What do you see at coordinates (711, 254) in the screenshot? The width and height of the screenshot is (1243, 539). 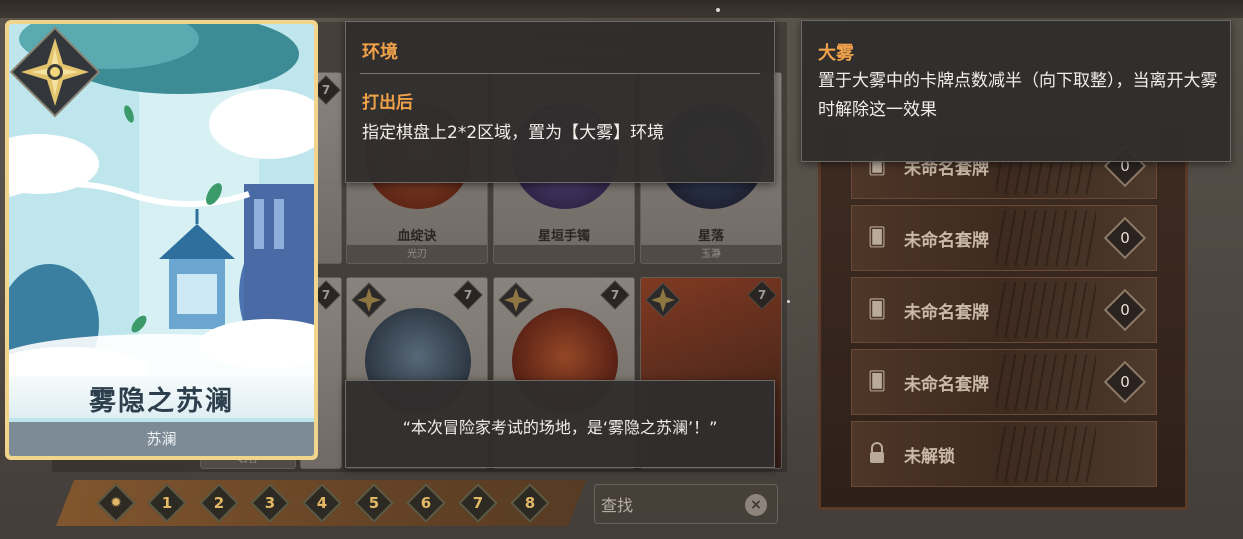 I see `card-sub: 玉瀞` at bounding box center [711, 254].